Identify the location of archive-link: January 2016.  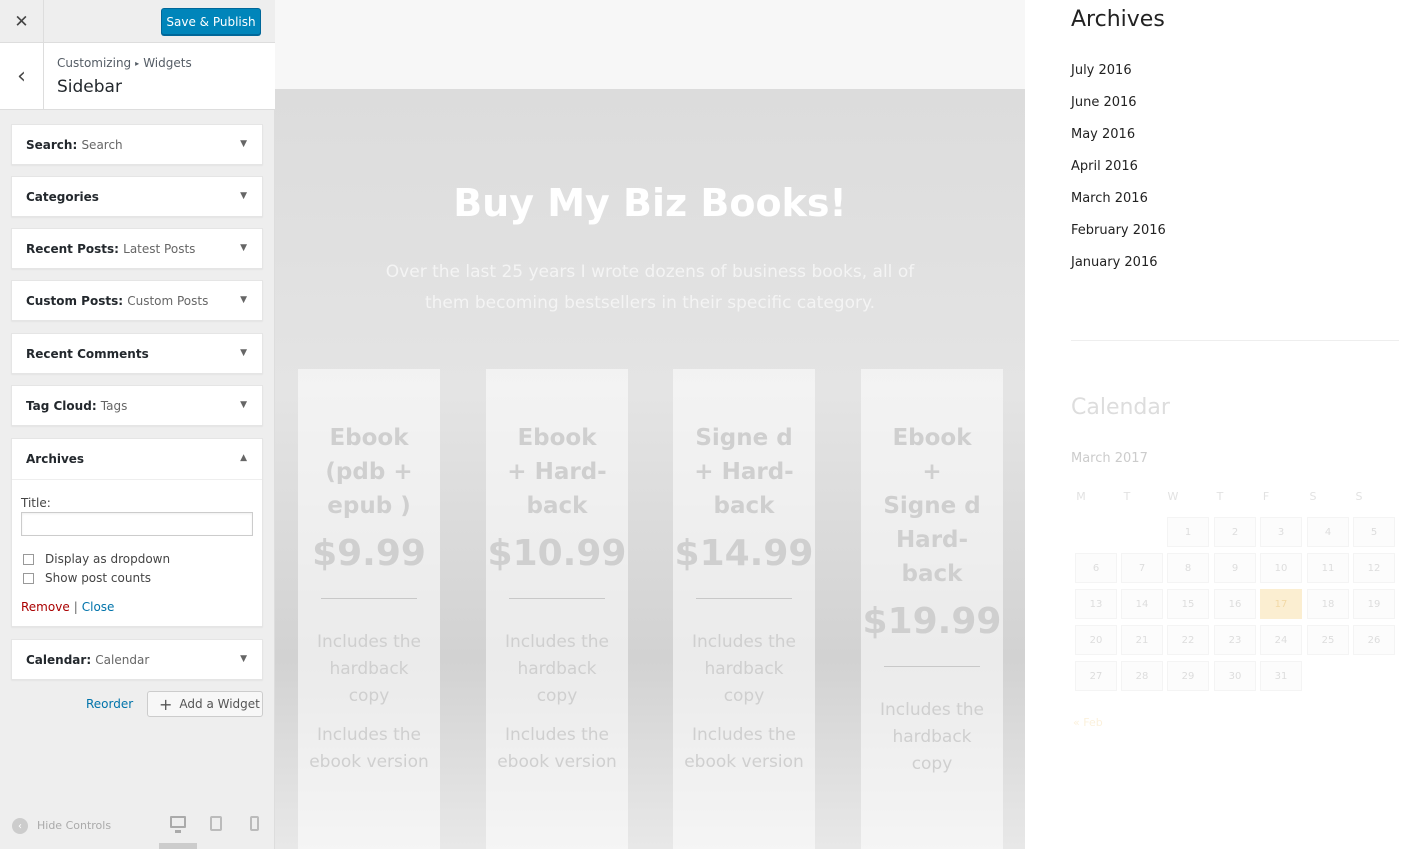
(1114, 262).